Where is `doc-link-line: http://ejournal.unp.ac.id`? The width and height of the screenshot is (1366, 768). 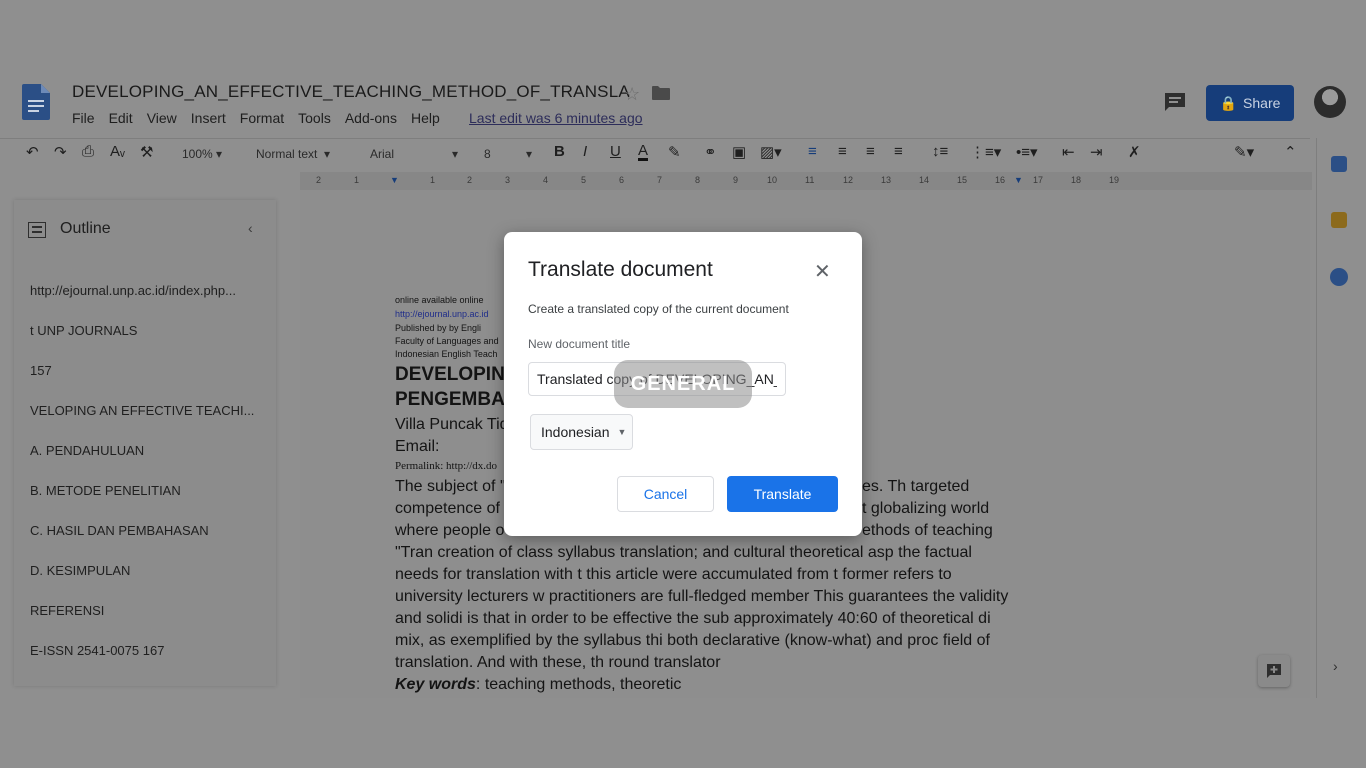
doc-link-line: http://ejournal.unp.ac.id is located at coordinates (442, 314).